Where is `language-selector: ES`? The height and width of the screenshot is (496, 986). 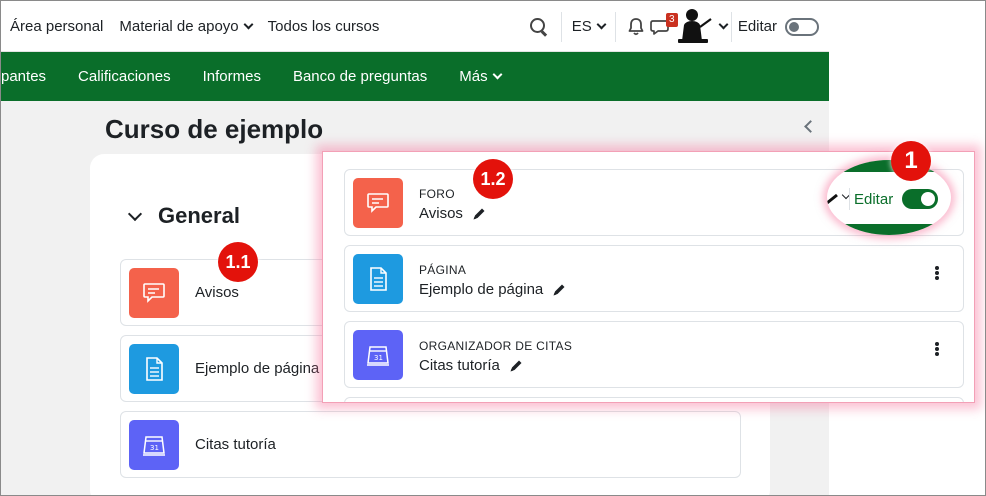 language-selector: ES is located at coordinates (589, 26).